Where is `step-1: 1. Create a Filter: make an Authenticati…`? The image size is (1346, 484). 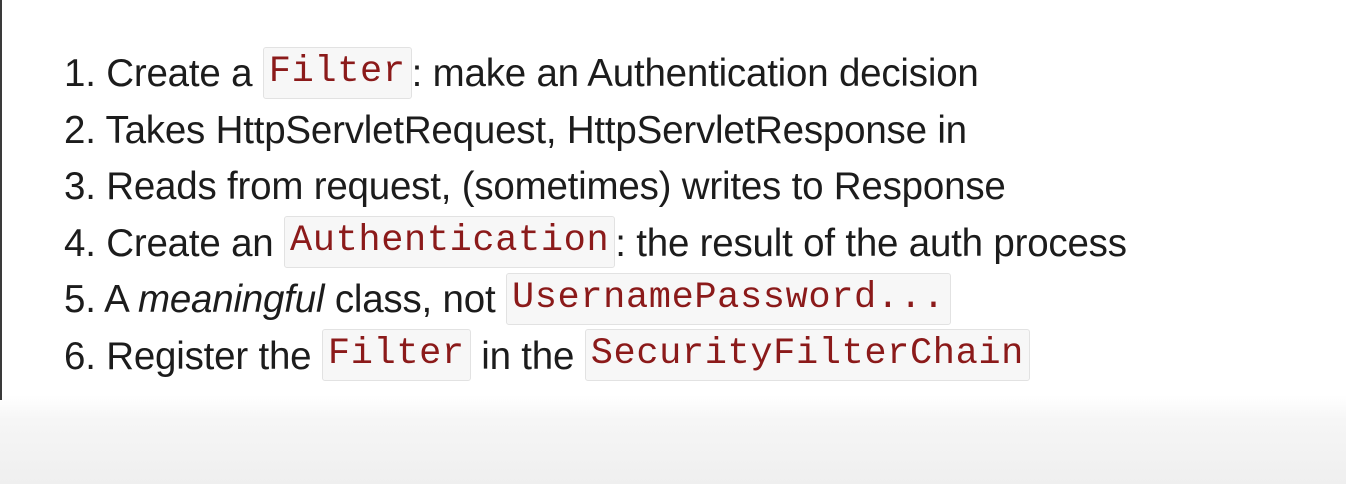 step-1: 1. Create a Filter: make an Authenticati… is located at coordinates (595, 74).